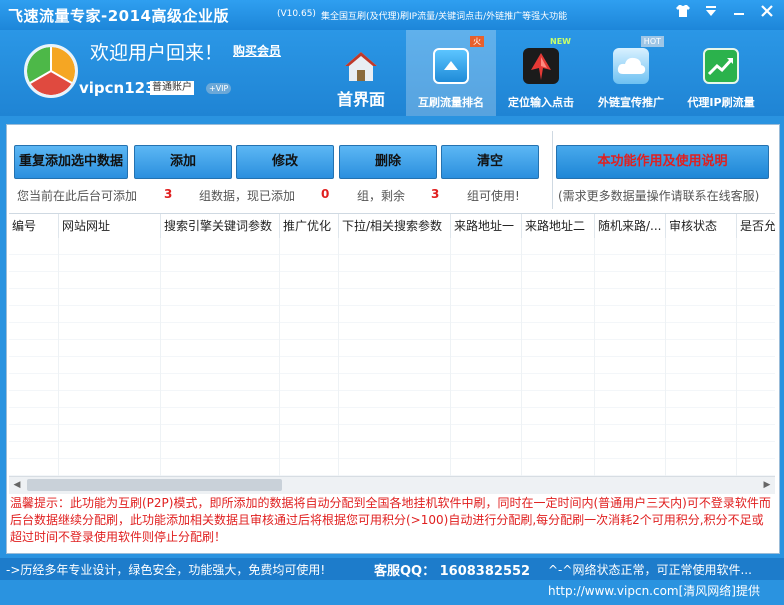 The image size is (784, 605). What do you see at coordinates (172, 88) in the screenshot?
I see `account-type-badge: 普通账户` at bounding box center [172, 88].